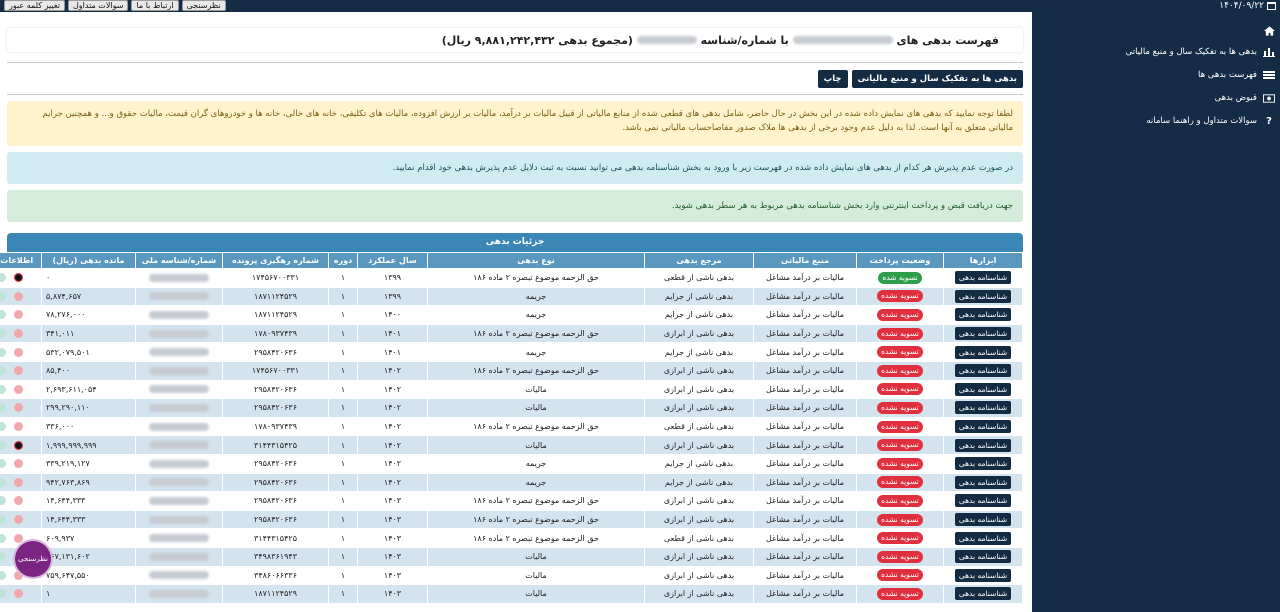 Image resolution: width=1280 pixels, height=612 pixels. I want to click on cell-extra, so click(21, 519).